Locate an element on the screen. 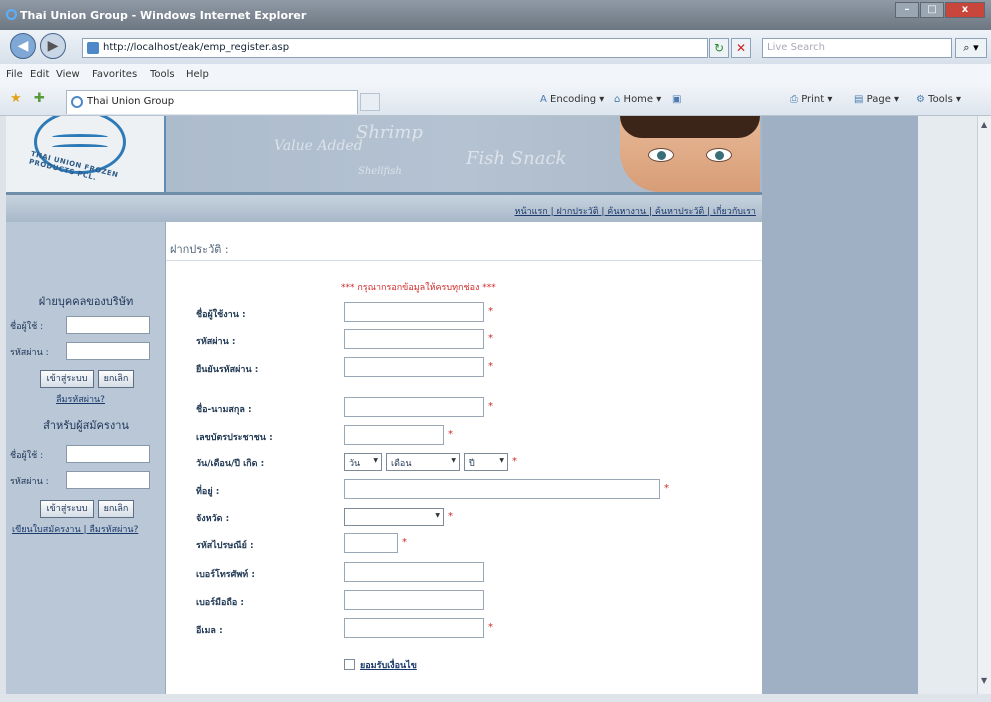  password-input is located at coordinates (414, 339).